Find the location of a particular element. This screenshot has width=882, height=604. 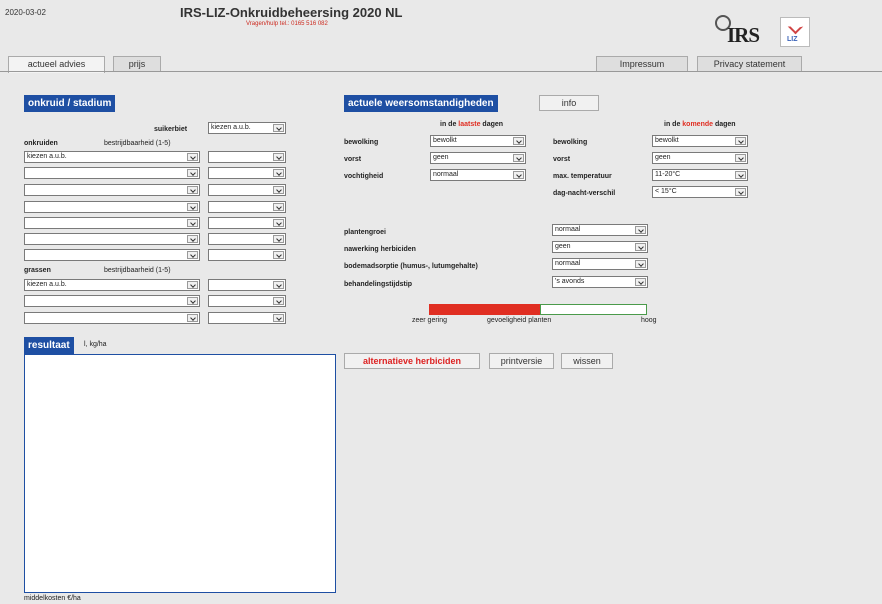

liz-logo-text: LIZ is located at coordinates (792, 39).